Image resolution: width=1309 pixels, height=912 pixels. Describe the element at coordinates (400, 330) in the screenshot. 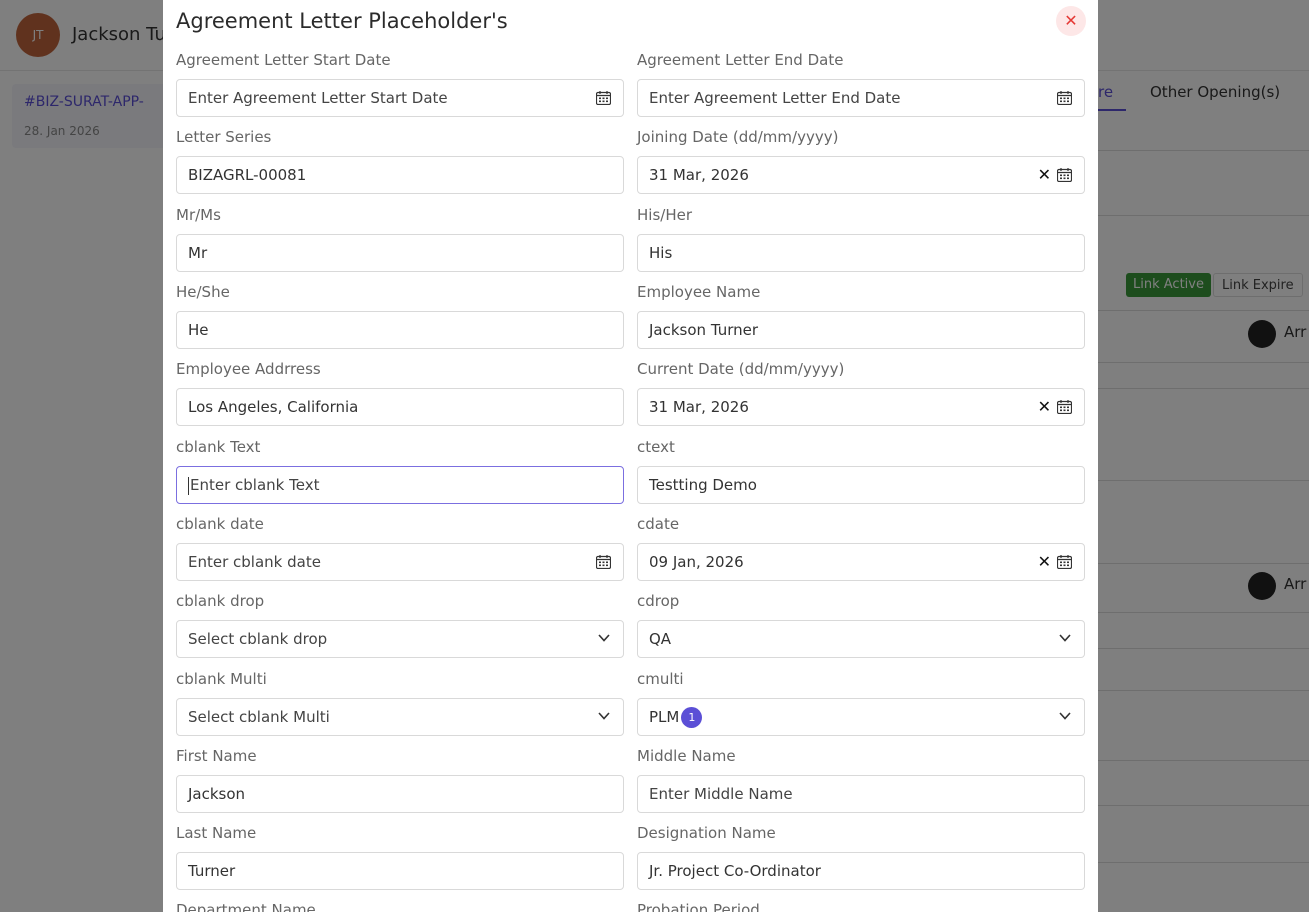

I see `he-she-input: He` at that location.